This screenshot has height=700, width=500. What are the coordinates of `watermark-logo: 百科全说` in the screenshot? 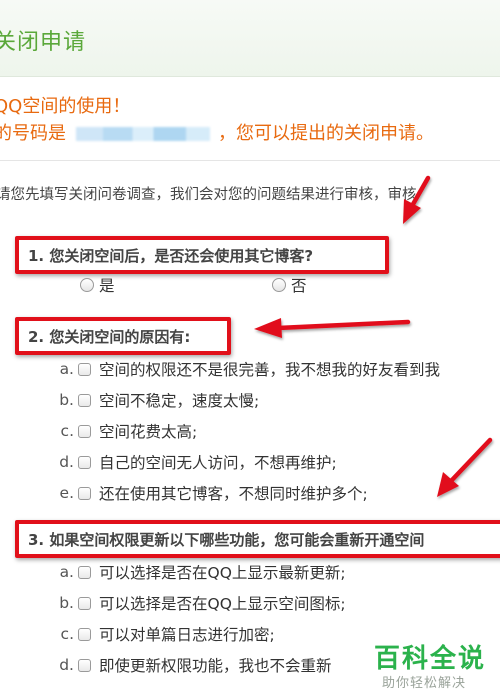 It's located at (430, 659).